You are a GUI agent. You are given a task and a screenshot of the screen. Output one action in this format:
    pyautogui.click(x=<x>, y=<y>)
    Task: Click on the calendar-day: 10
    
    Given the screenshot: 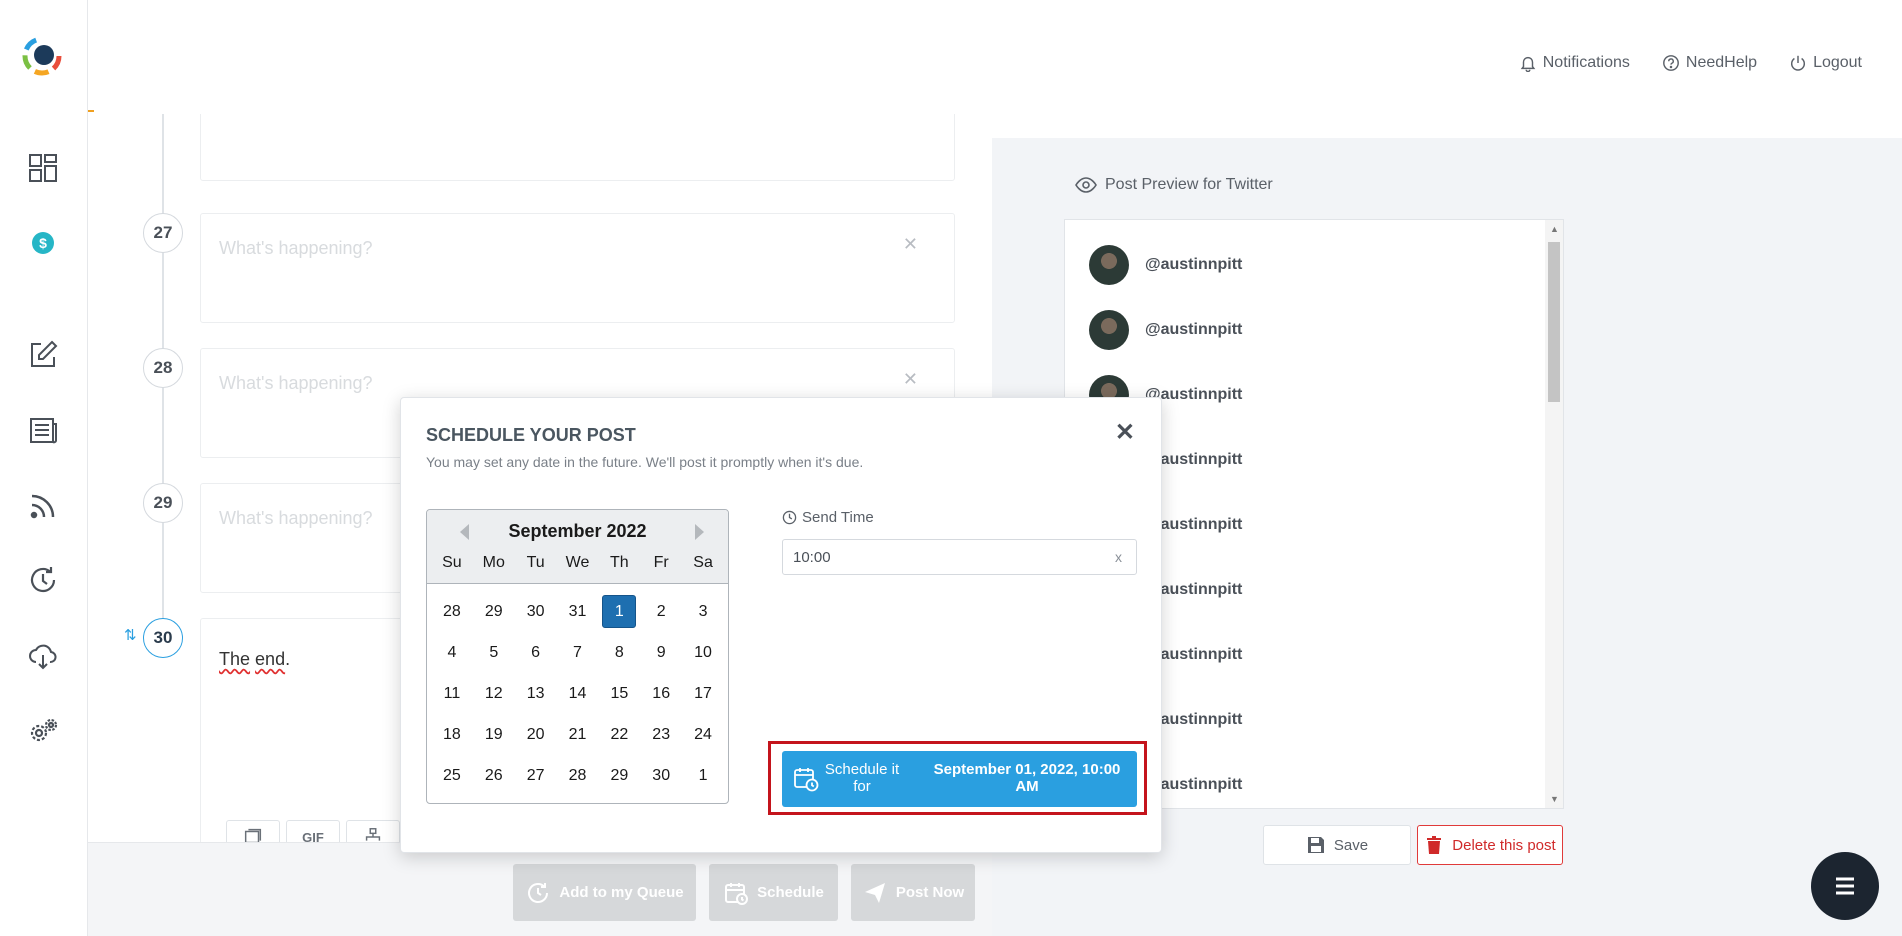 What is the action you would take?
    pyautogui.click(x=703, y=652)
    